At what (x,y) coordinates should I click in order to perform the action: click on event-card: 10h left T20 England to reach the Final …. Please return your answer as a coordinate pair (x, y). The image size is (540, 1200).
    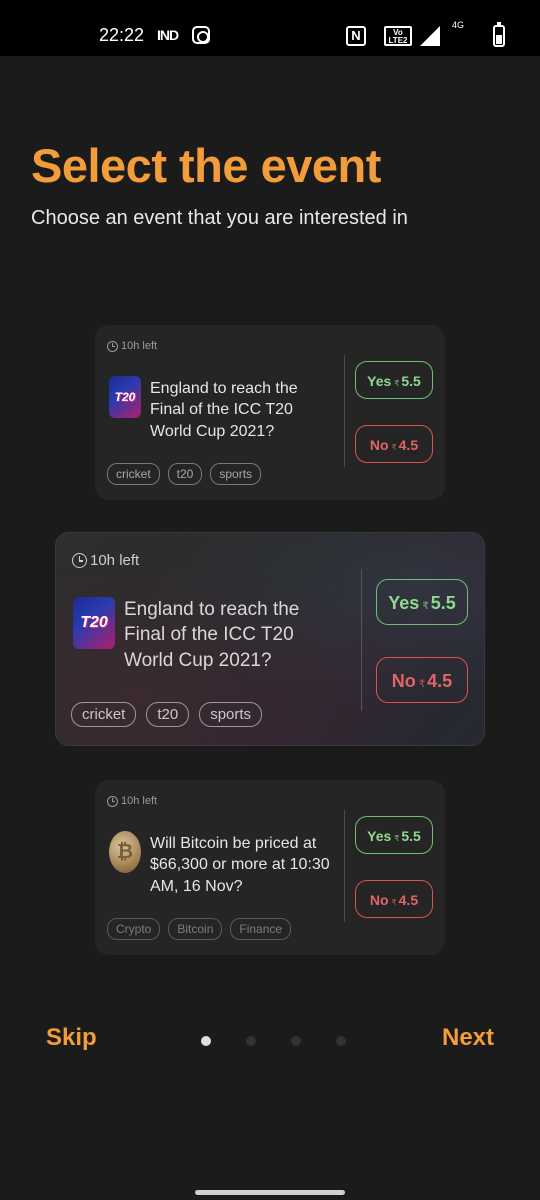
    Looking at the image, I should click on (270, 412).